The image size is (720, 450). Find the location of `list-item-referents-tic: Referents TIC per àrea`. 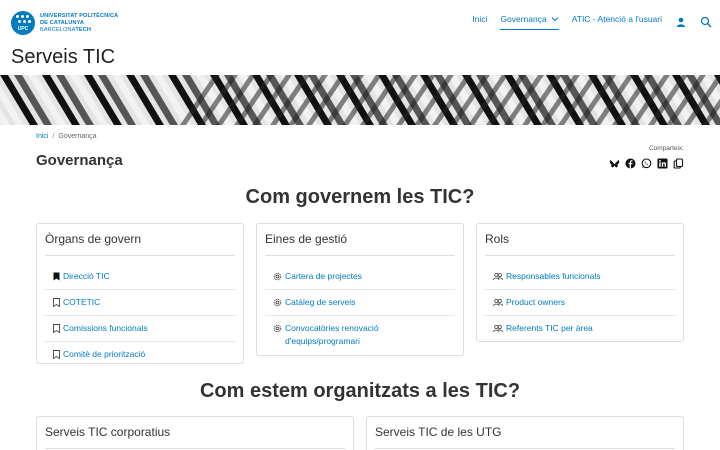

list-item-referents-tic: Referents TIC per àrea is located at coordinates (580, 328).